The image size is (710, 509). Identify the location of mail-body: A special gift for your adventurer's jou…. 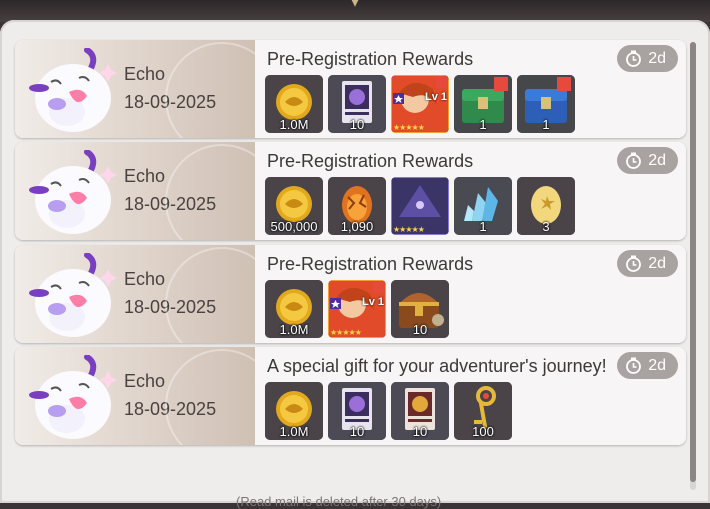
(470, 396).